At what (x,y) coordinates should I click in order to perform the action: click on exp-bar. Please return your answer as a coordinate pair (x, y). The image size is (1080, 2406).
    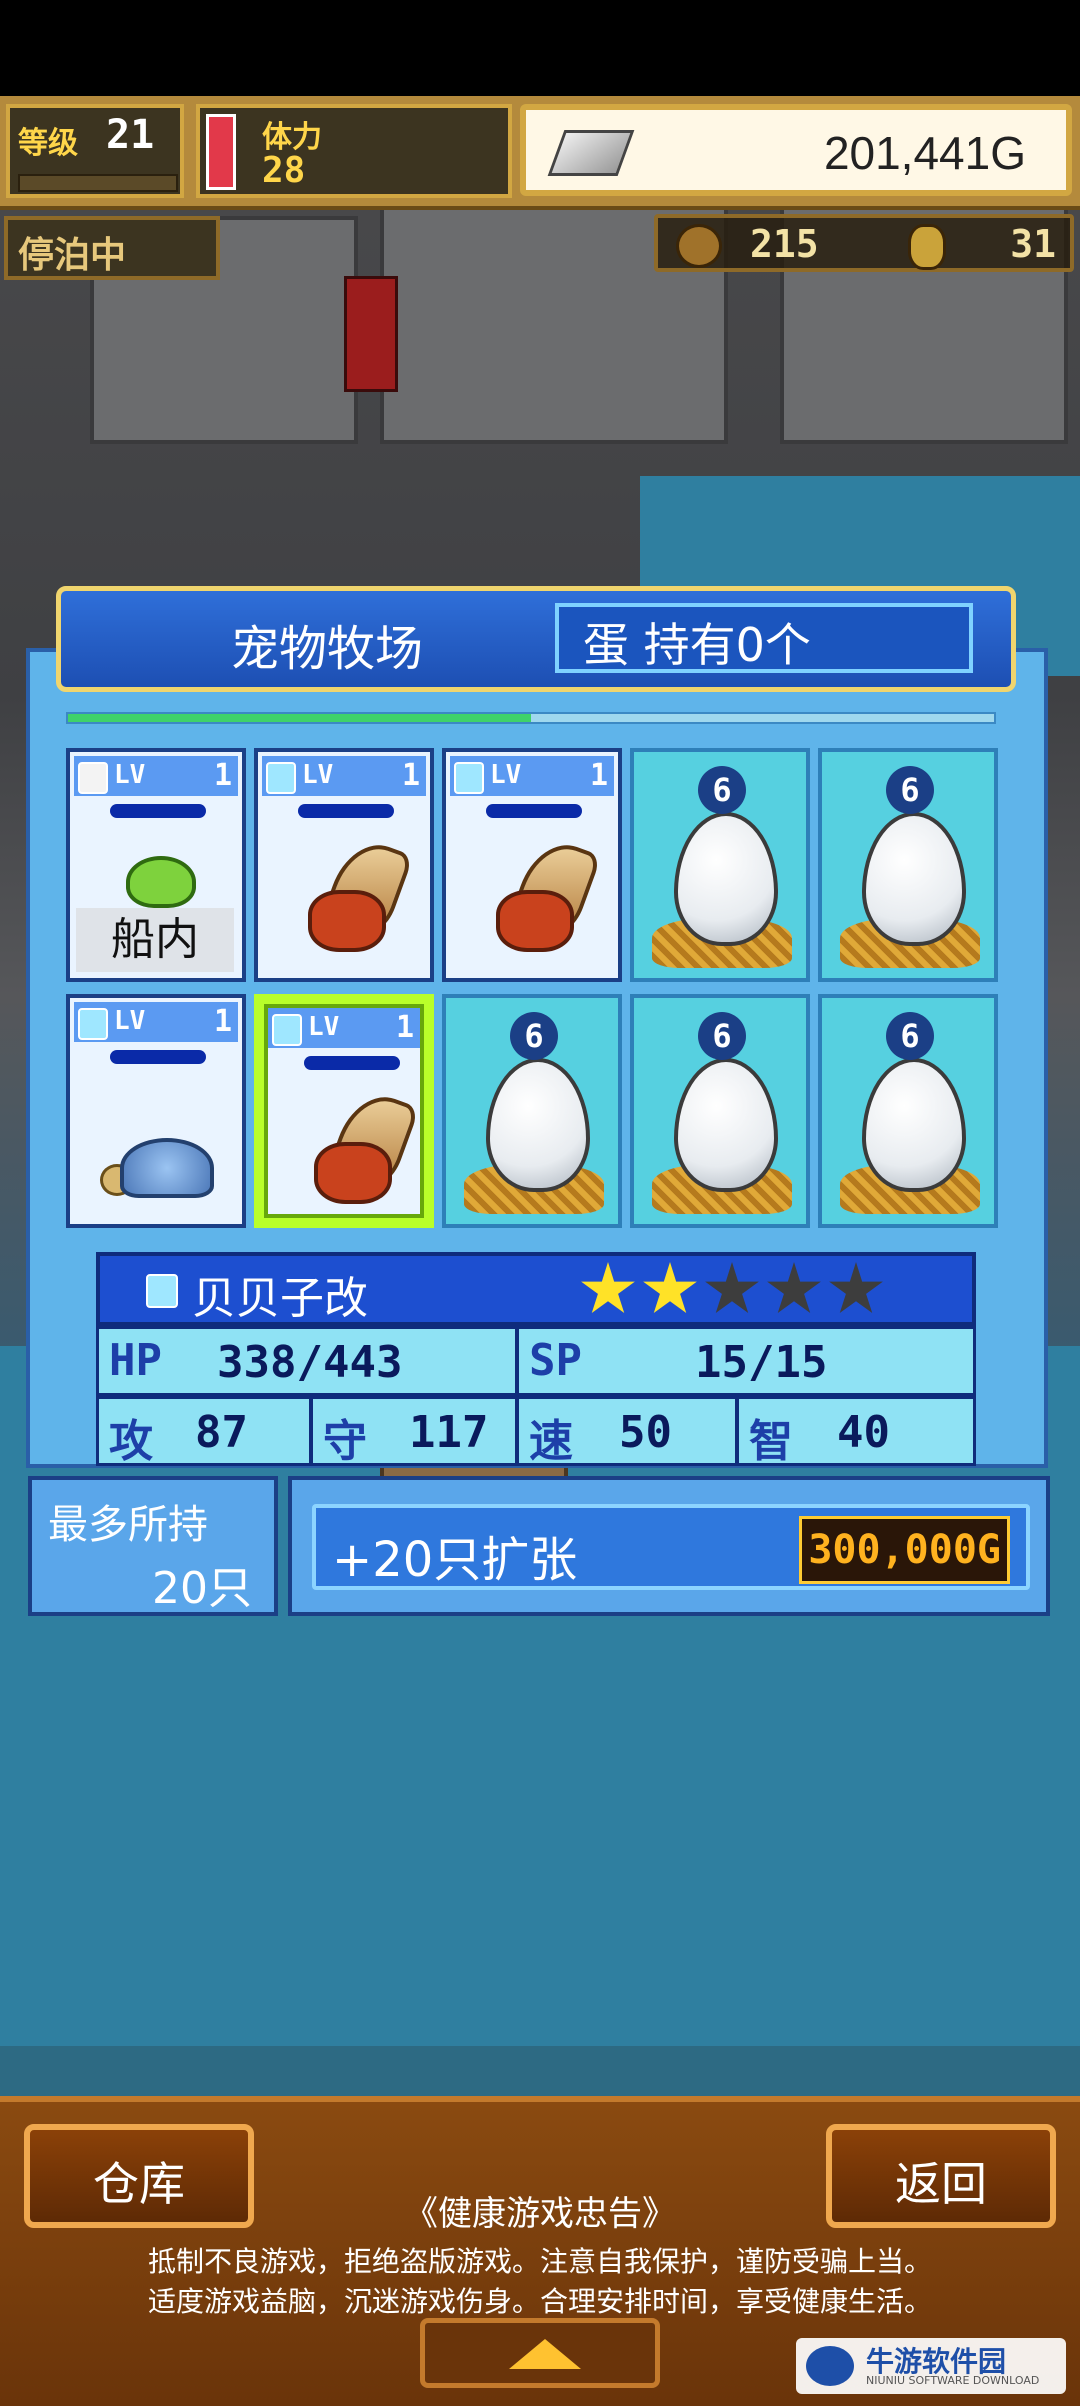
    Looking at the image, I should click on (98, 183).